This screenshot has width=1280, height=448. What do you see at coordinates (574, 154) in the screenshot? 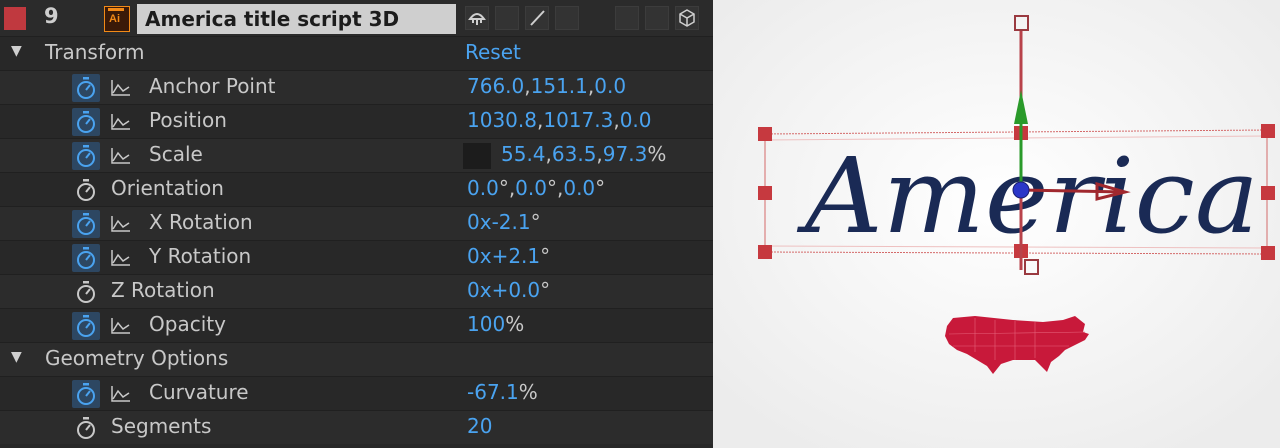
I see `scale-y: 63.5` at bounding box center [574, 154].